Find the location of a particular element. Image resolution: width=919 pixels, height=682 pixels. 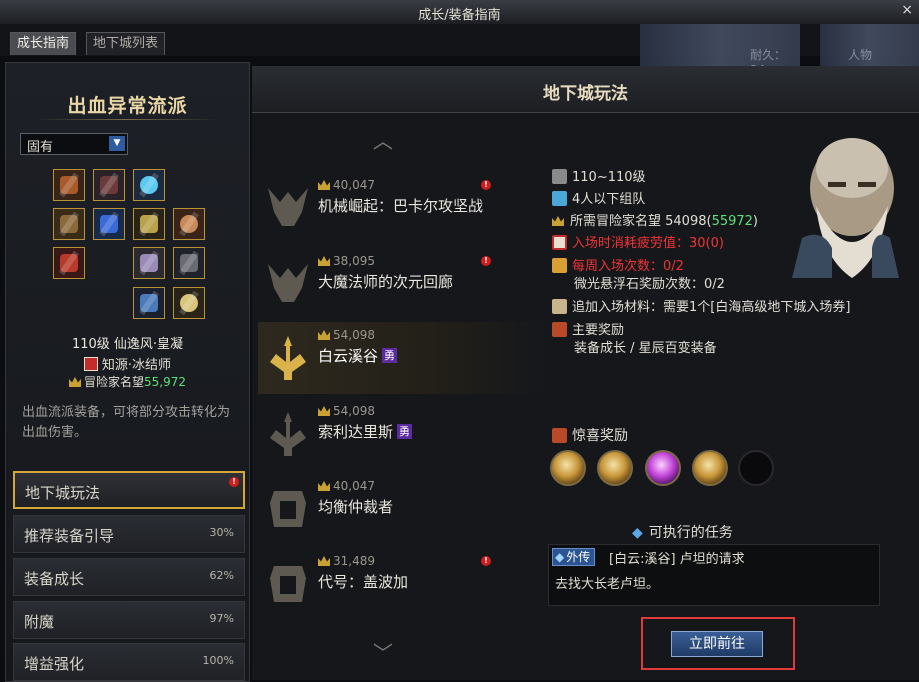

menu-label: 地下城玩法 is located at coordinates (63, 493).